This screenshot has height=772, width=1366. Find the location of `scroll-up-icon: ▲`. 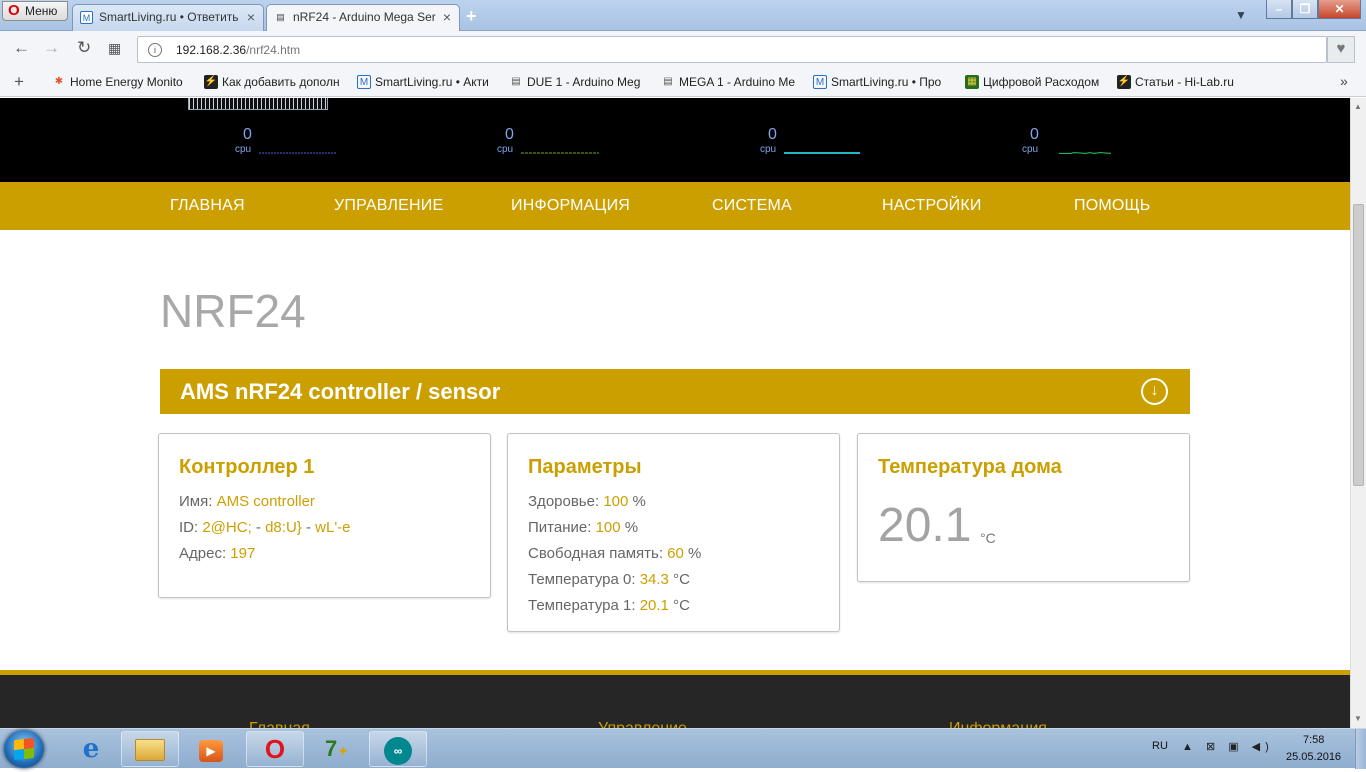

scroll-up-icon: ▲ is located at coordinates (1358, 106).